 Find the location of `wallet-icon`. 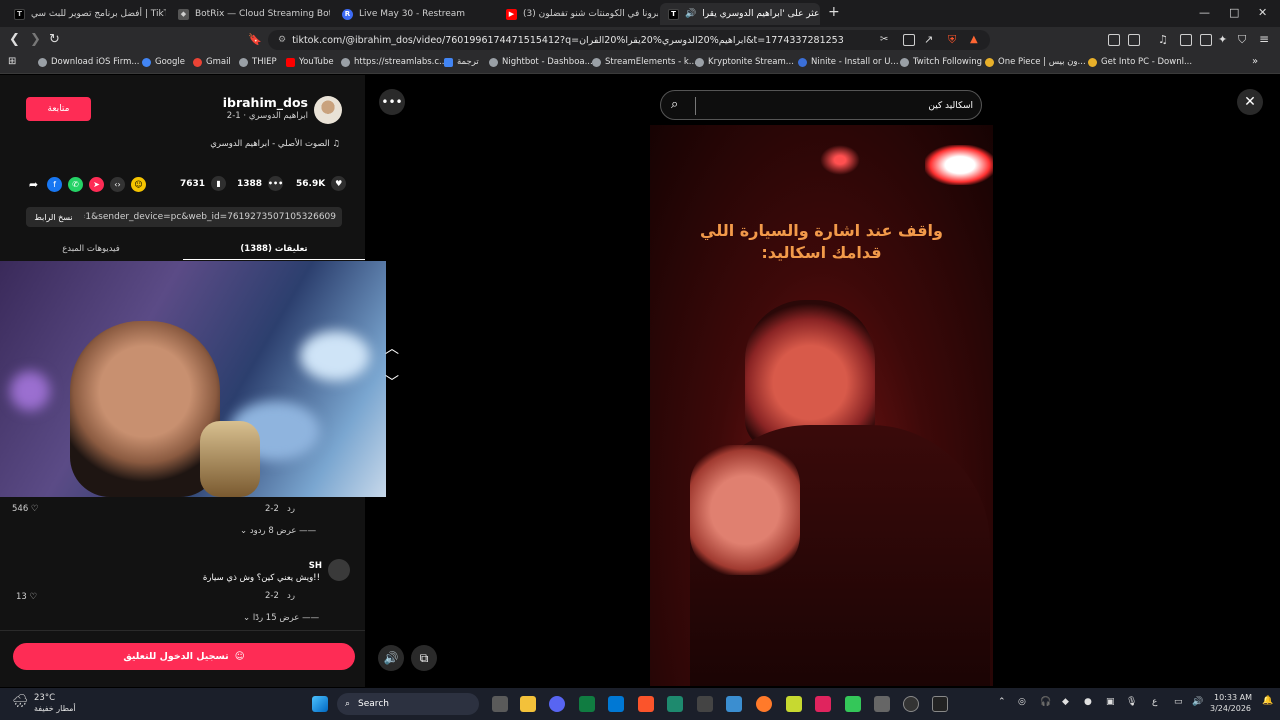

wallet-icon is located at coordinates (1206, 40).